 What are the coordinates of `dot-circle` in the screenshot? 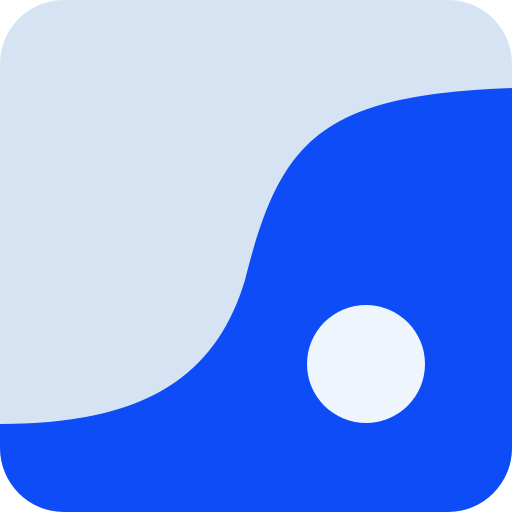 It's located at (366, 364).